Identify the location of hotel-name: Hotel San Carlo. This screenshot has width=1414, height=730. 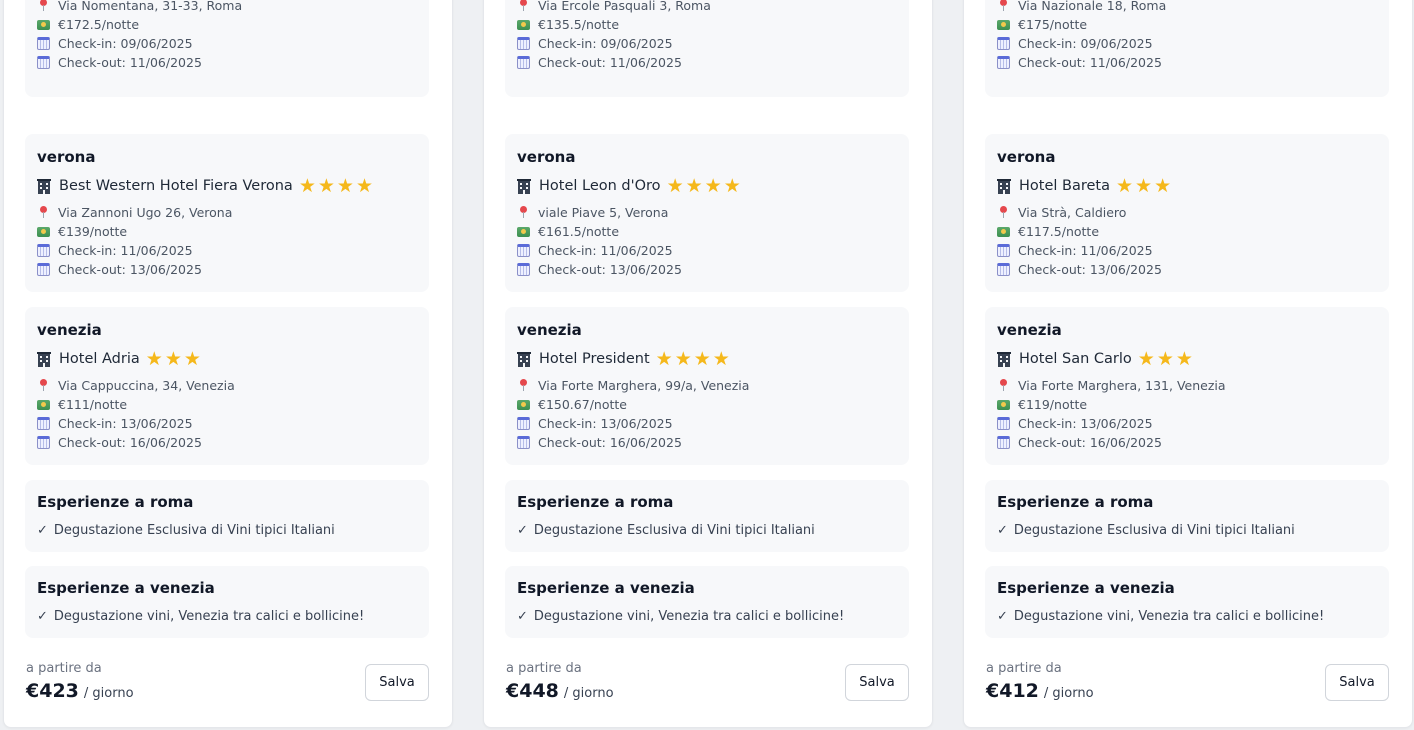
(1075, 359).